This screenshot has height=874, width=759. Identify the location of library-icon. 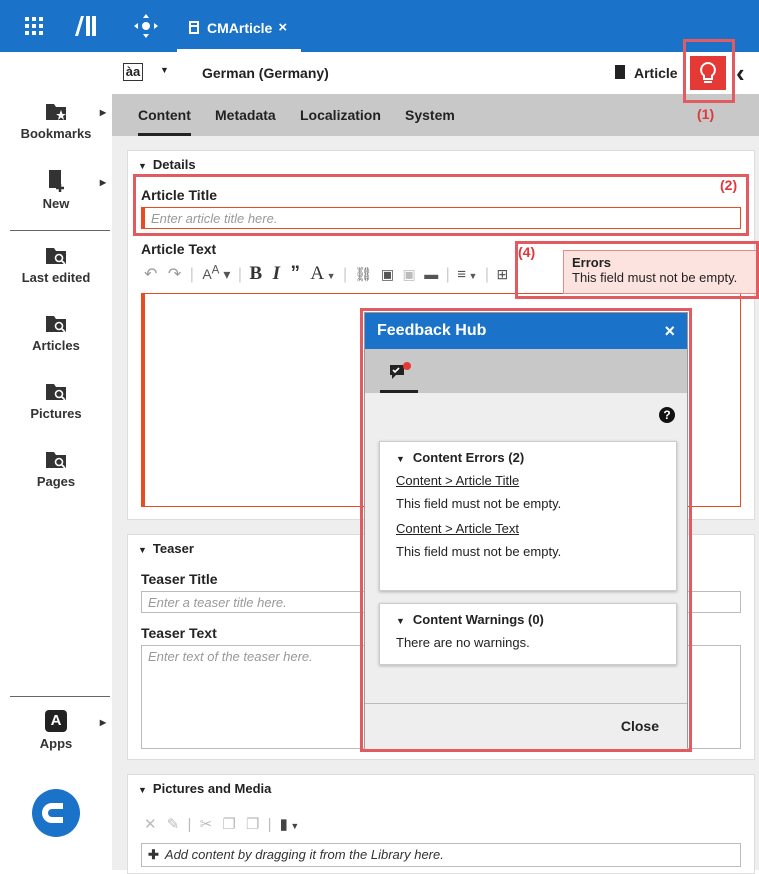
(86, 26).